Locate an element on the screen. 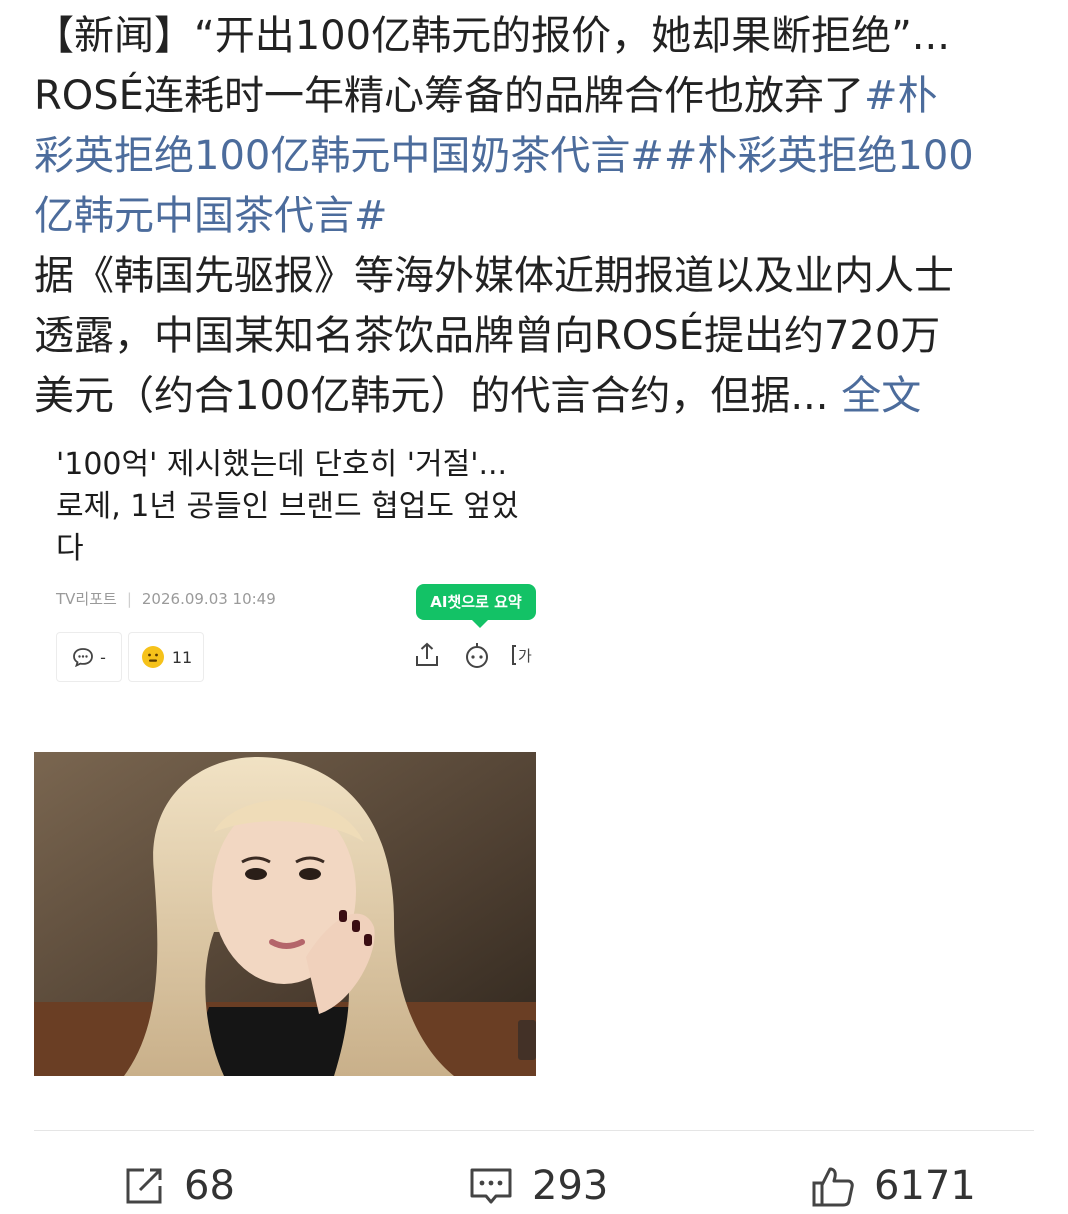  article-photo is located at coordinates (285, 914).